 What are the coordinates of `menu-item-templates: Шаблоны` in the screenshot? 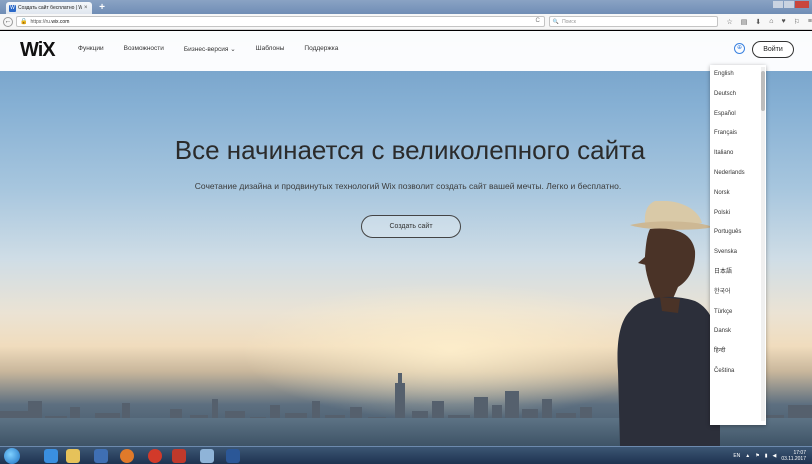 It's located at (270, 49).